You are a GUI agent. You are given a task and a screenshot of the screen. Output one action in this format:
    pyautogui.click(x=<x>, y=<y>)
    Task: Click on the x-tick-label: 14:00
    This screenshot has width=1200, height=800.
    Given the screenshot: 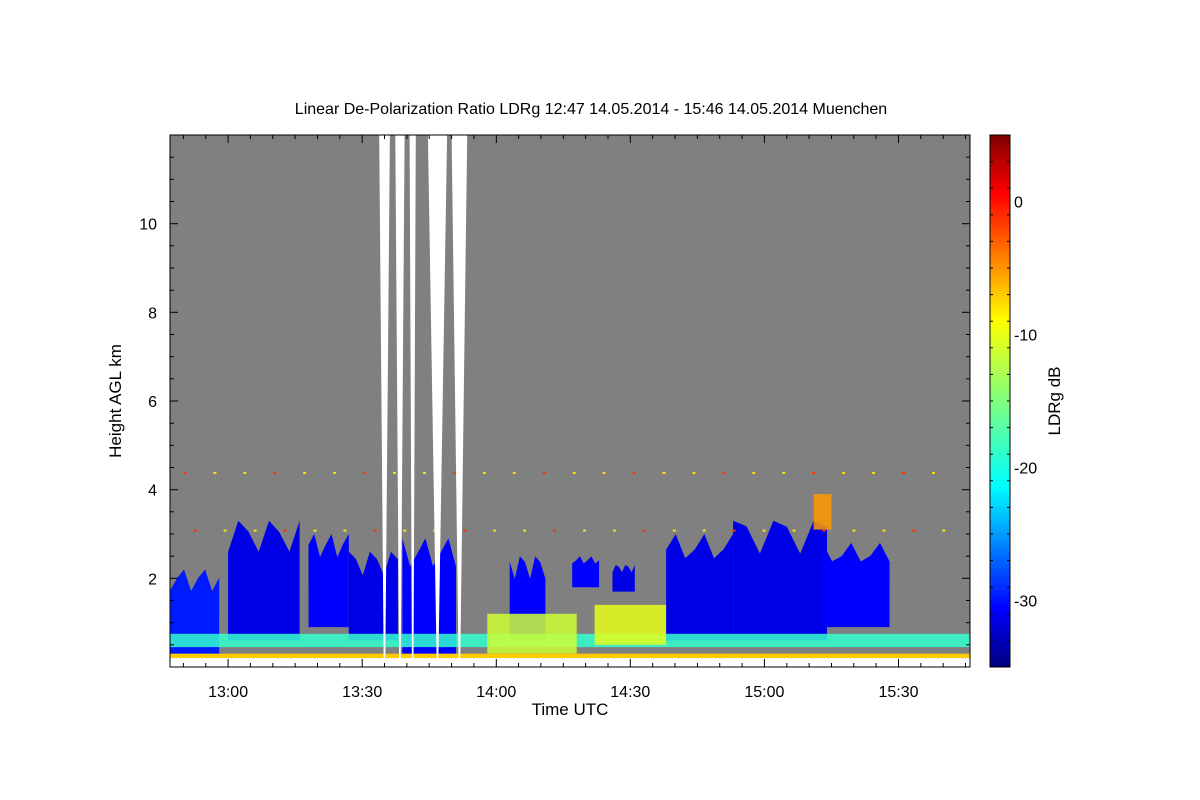 What is the action you would take?
    pyautogui.click(x=496, y=692)
    